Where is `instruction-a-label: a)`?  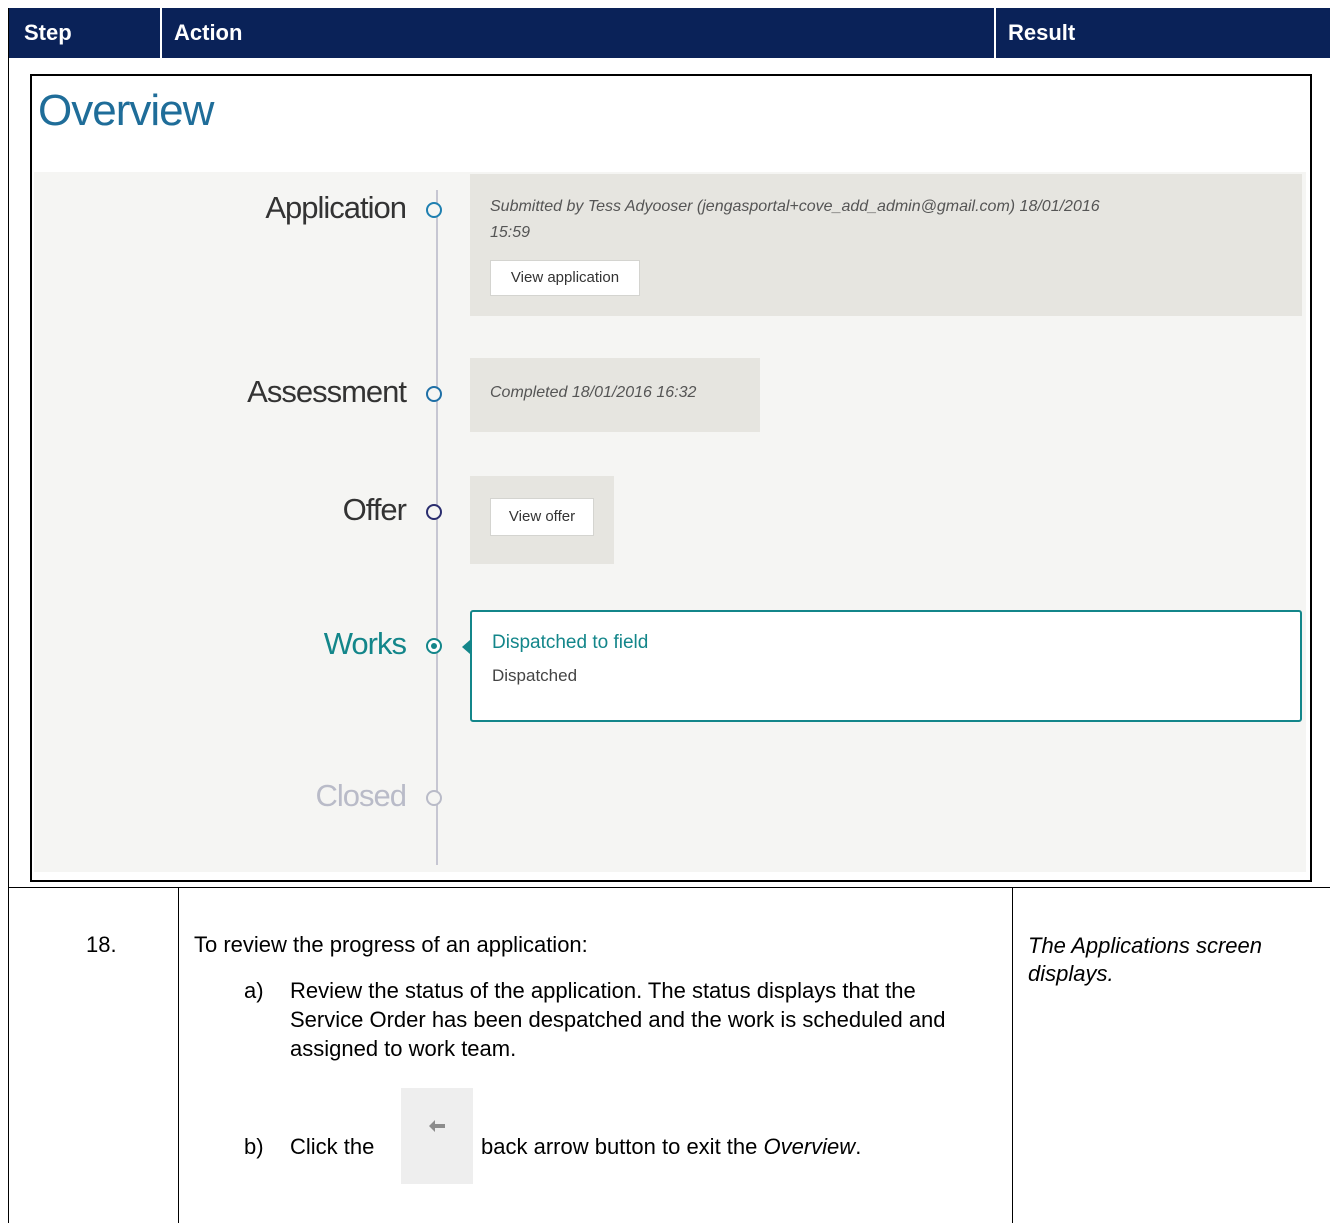 instruction-a-label: a) is located at coordinates (254, 990).